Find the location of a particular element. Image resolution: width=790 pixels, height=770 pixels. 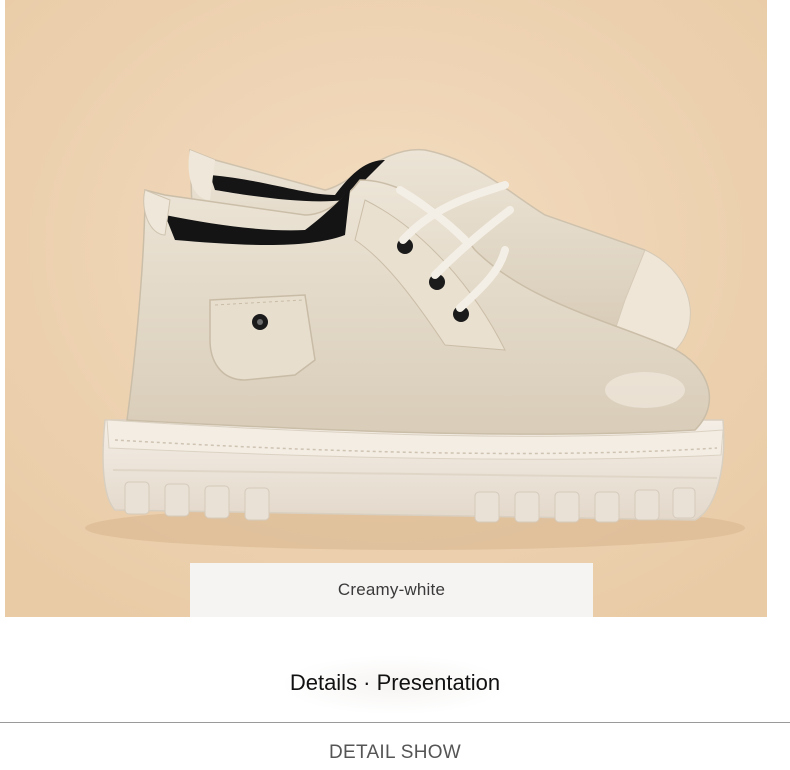

toe-highlight is located at coordinates (645, 390).